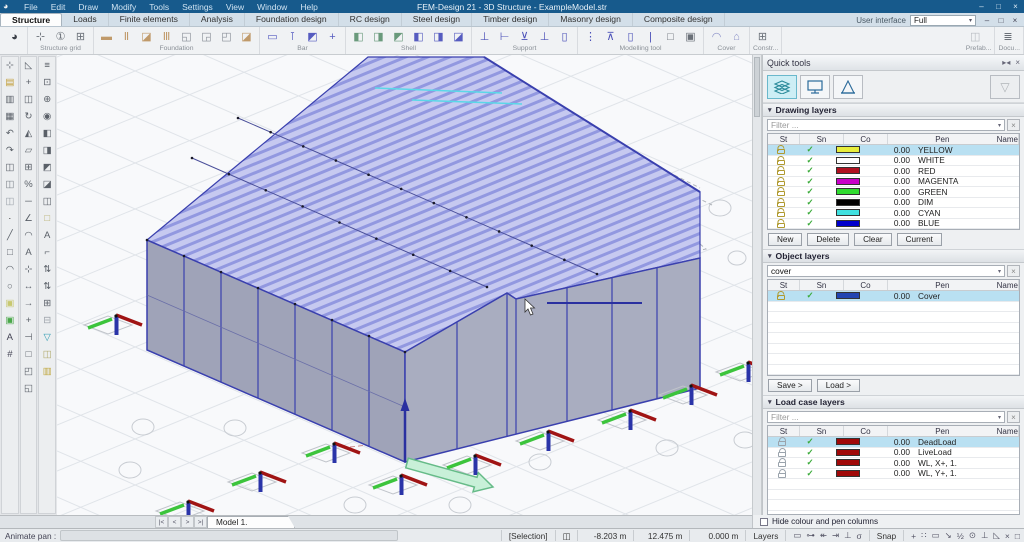 This screenshot has width=1024, height=542. Describe the element at coordinates (312, 36) in the screenshot. I see `truss-icon: ◩` at that location.